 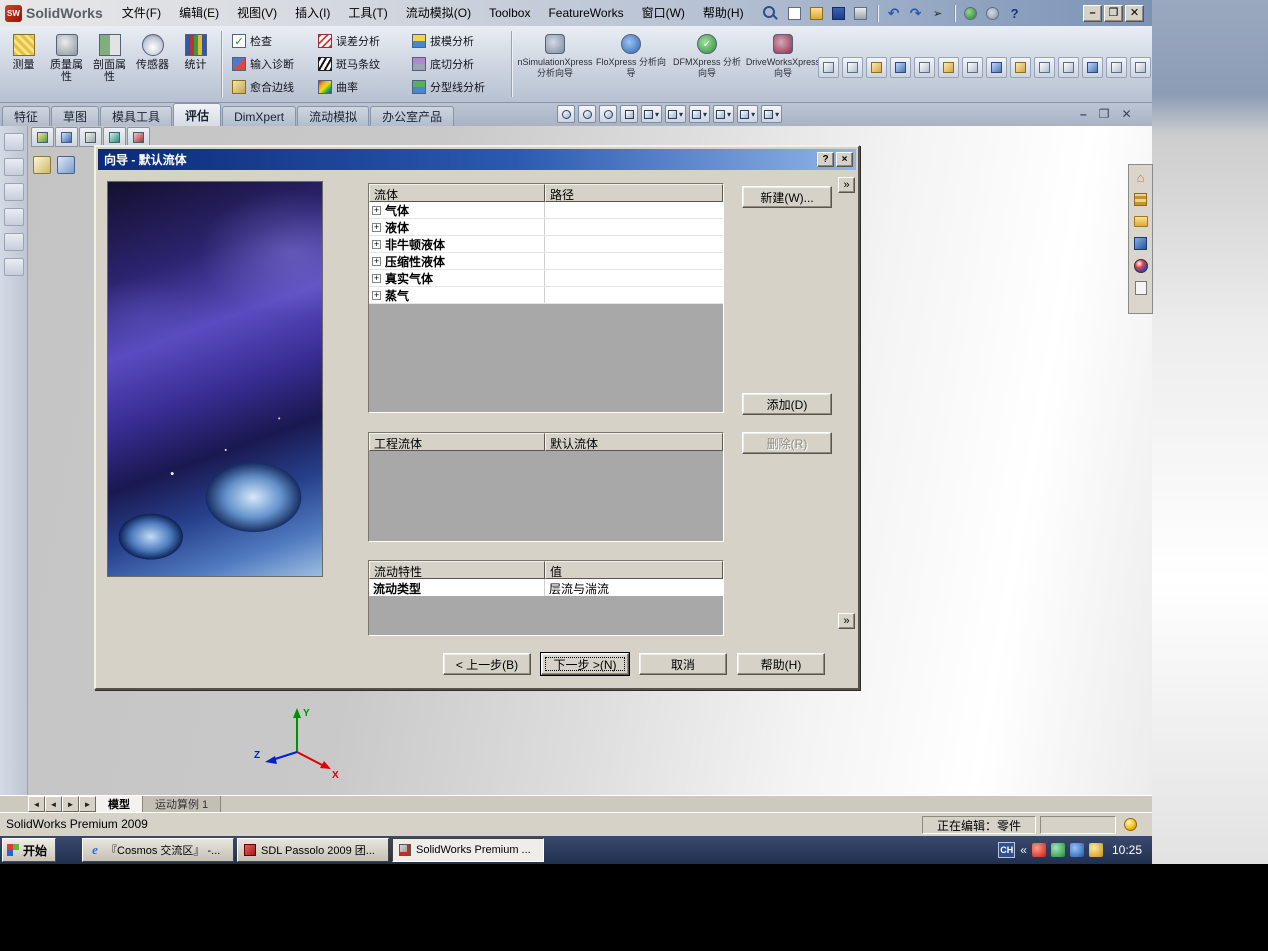 I want to click on clock: 10:25, so click(x=1127, y=850).